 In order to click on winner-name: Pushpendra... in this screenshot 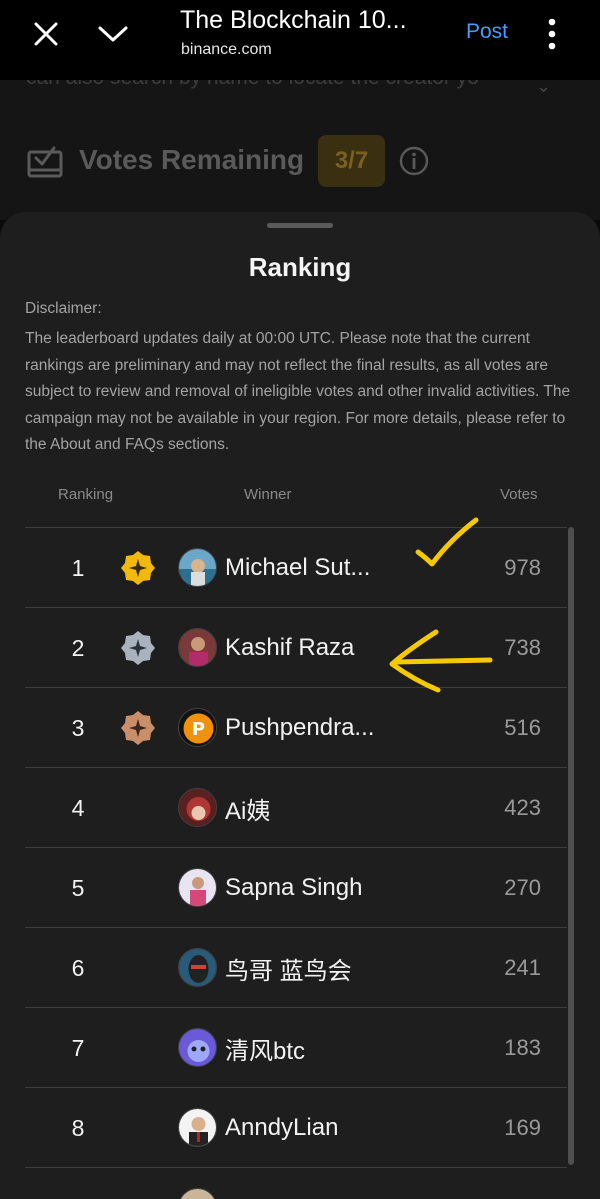, I will do `click(315, 728)`.